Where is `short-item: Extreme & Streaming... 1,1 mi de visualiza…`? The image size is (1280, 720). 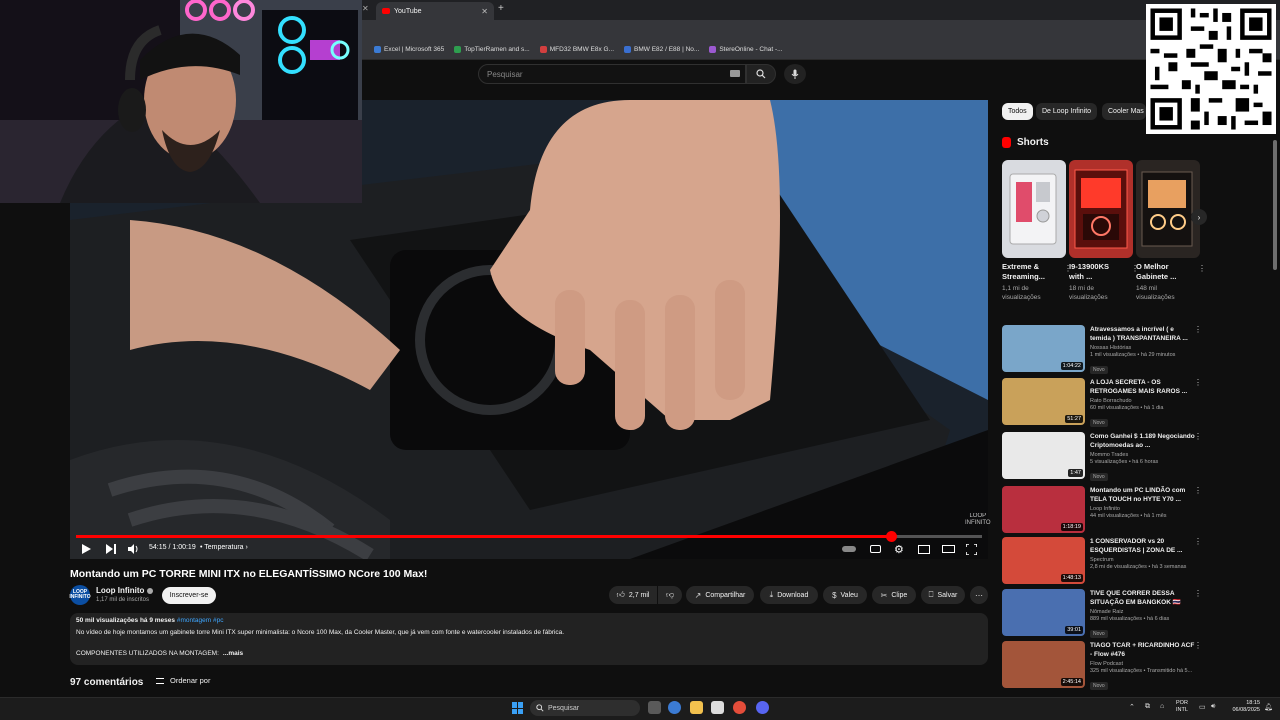 short-item: Extreme & Streaming... 1,1 mi de visualiza… is located at coordinates (1037, 231).